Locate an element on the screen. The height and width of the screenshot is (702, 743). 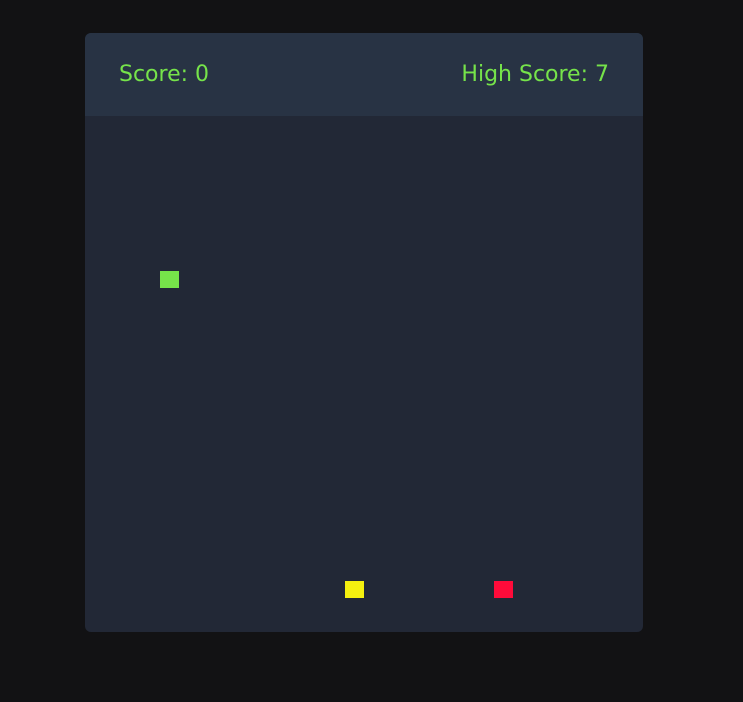
score-text: Score: 0 is located at coordinates (164, 74).